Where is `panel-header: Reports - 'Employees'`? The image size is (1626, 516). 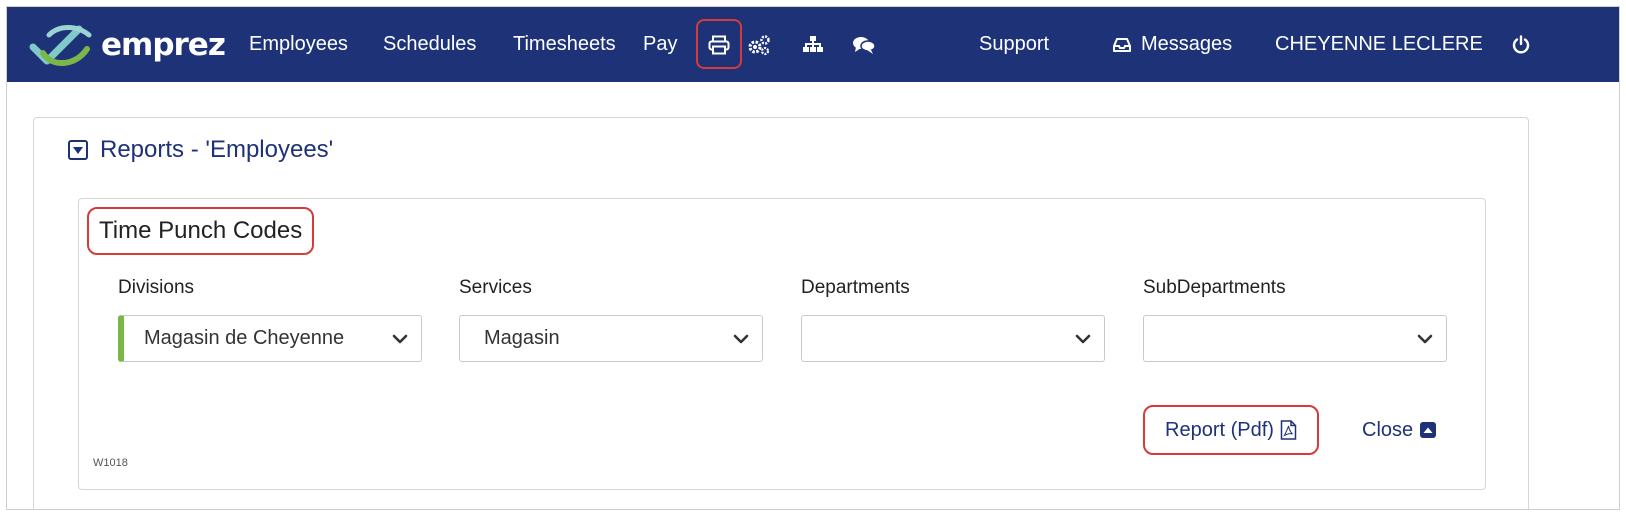 panel-header: Reports - 'Employees' is located at coordinates (200, 150).